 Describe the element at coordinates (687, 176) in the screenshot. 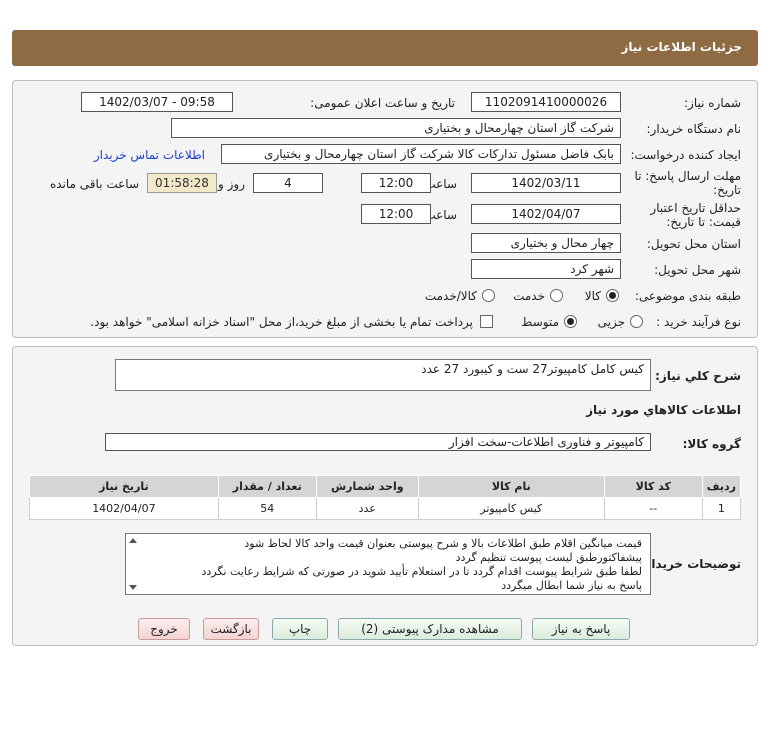

I see `deadline-label: مهلت ارسال پاسخ: تا` at that location.